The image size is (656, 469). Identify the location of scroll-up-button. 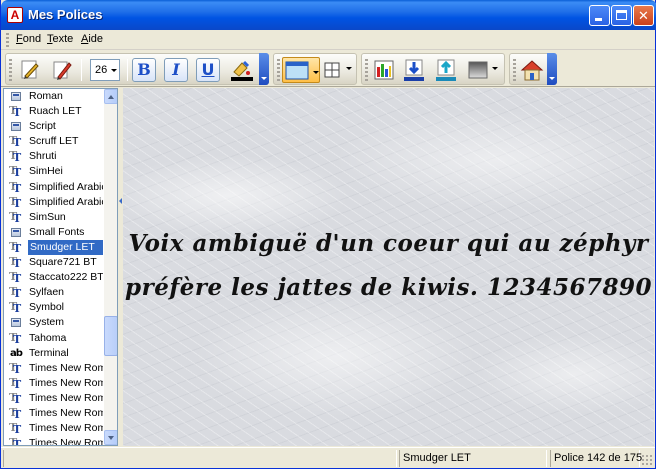
(110, 96).